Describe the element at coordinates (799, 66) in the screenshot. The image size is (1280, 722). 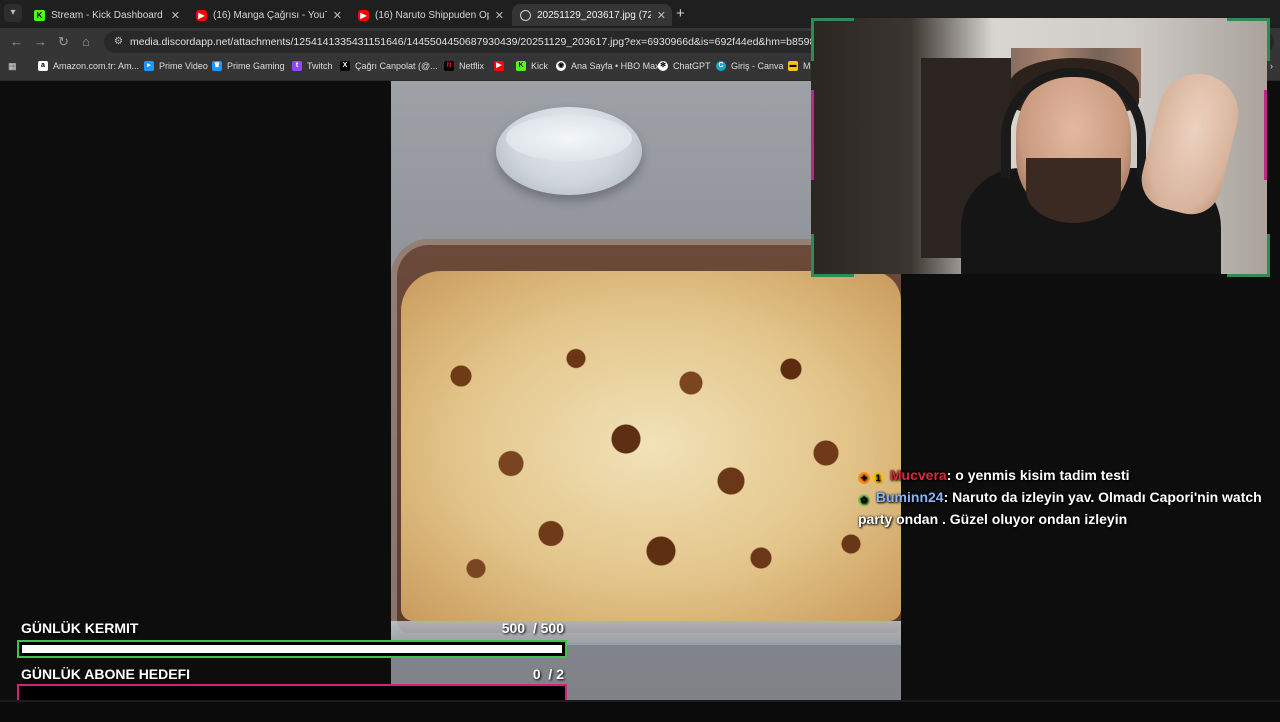
I see `bookmark-m: ▬ M` at that location.